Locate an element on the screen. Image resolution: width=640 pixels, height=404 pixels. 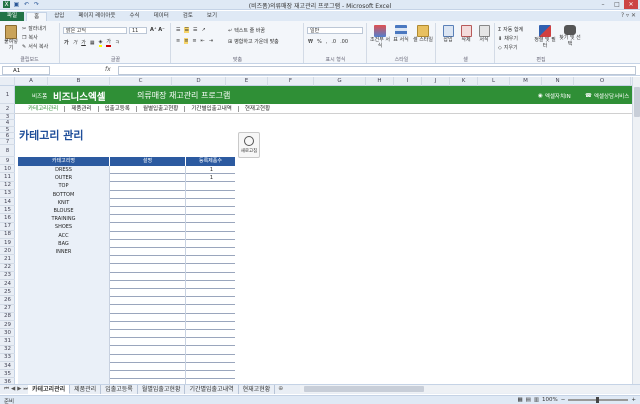
menu-item: 입출고등록 is located at coordinates (118, 108).